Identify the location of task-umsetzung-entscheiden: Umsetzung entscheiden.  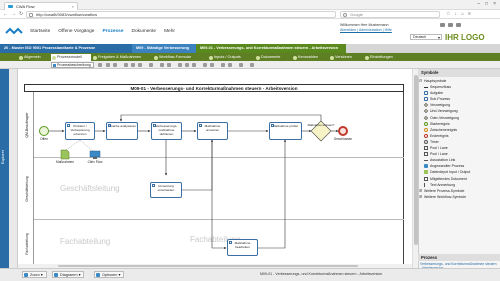
(166, 190).